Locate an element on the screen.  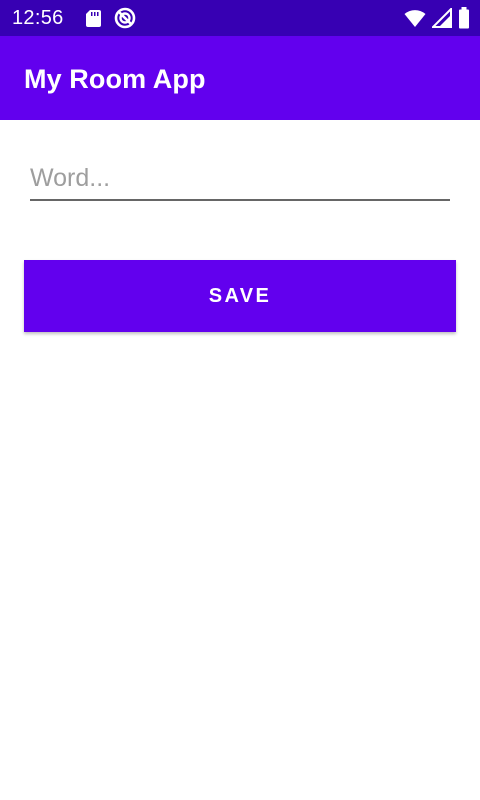
wifi-icon is located at coordinates (415, 18).